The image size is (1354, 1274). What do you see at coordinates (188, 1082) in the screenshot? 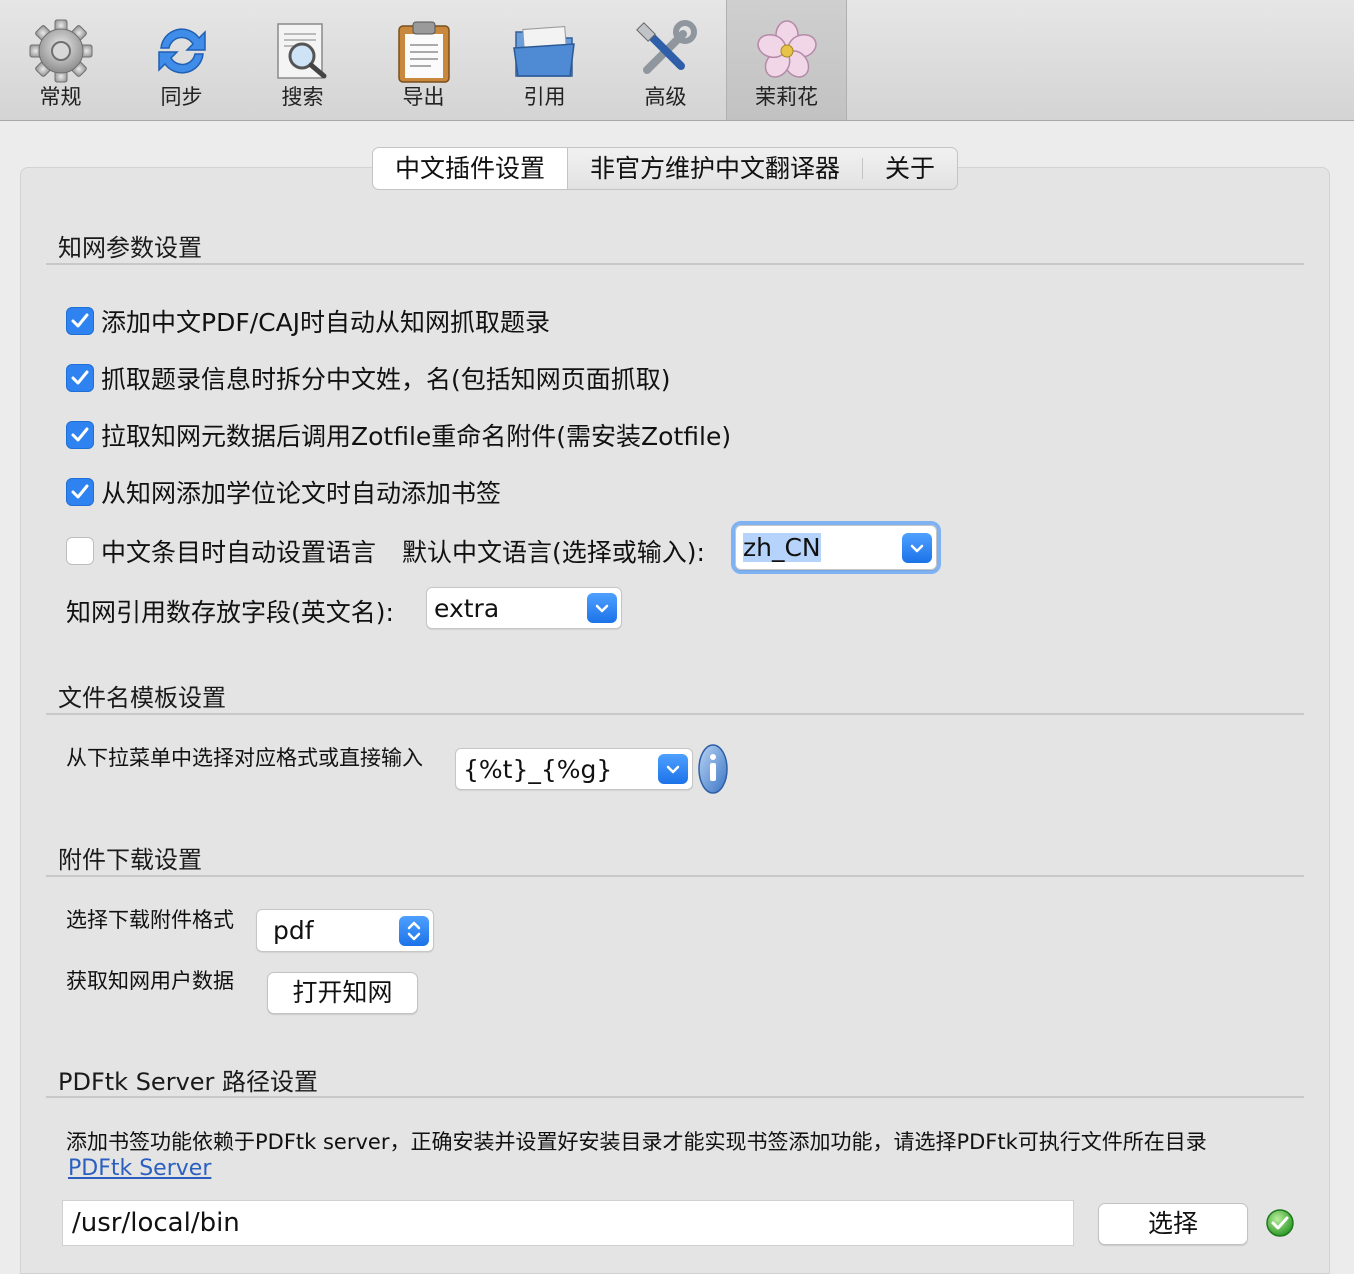
I see `section-title-pdftk: PDFtk Server 路径设置` at bounding box center [188, 1082].